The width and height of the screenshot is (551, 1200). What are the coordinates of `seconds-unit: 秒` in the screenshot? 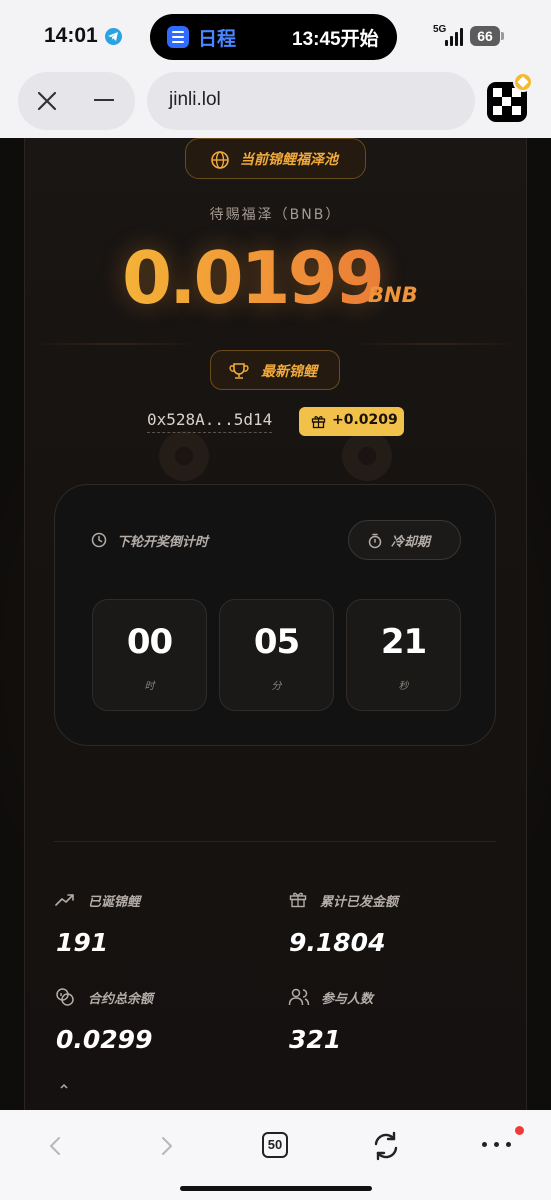 It's located at (403, 686).